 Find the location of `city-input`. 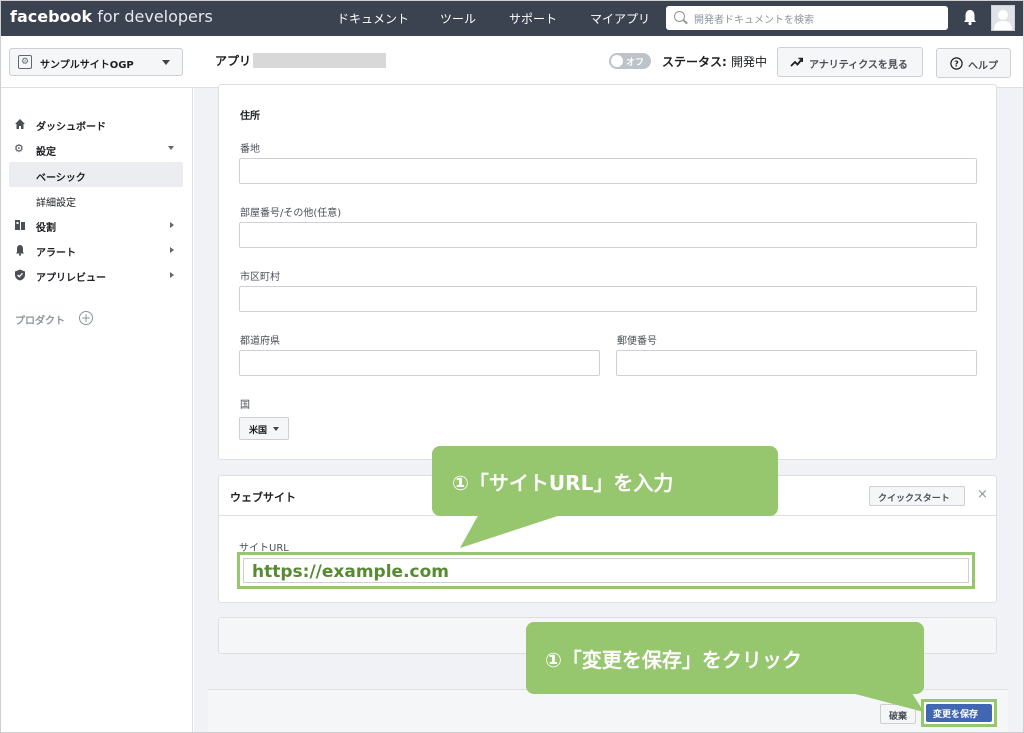

city-input is located at coordinates (608, 299).